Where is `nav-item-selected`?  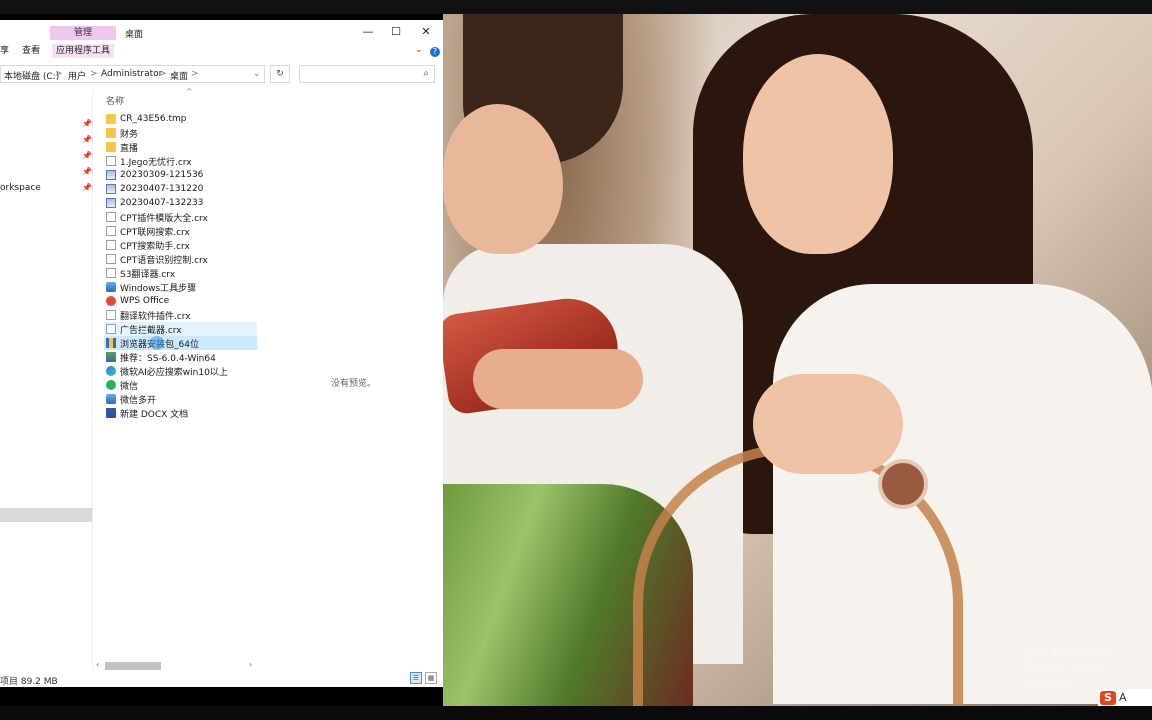
nav-item-selected is located at coordinates (46, 515).